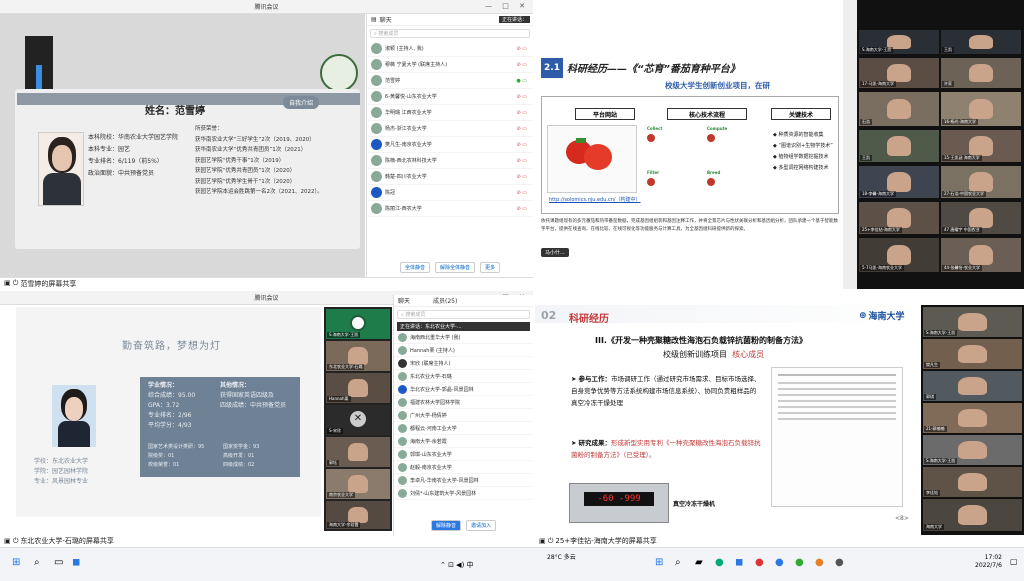 The image size is (1024, 581). Describe the element at coordinates (457, 565) in the screenshot. I see `tray-icons: ⌃ ⊡ ◀) 中` at that location.